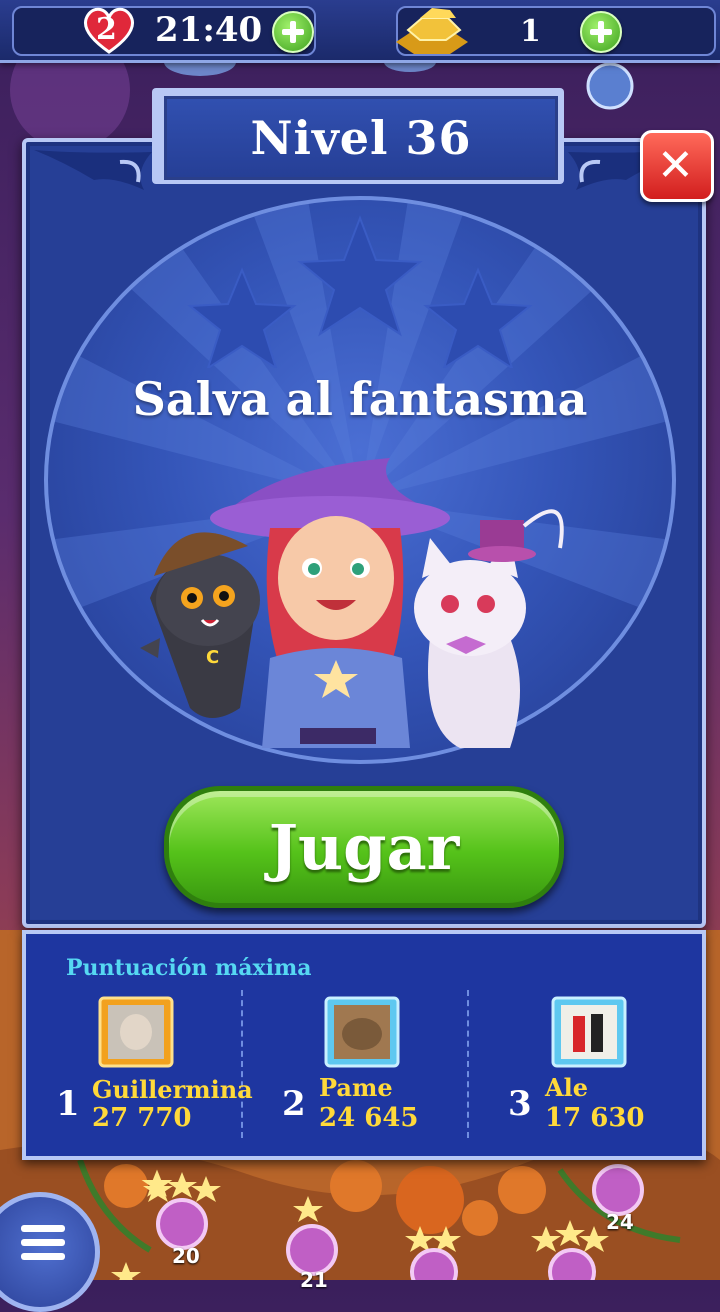 The image size is (720, 1312). Describe the element at coordinates (186, 1256) in the screenshot. I see `map-node-label: 20` at that location.